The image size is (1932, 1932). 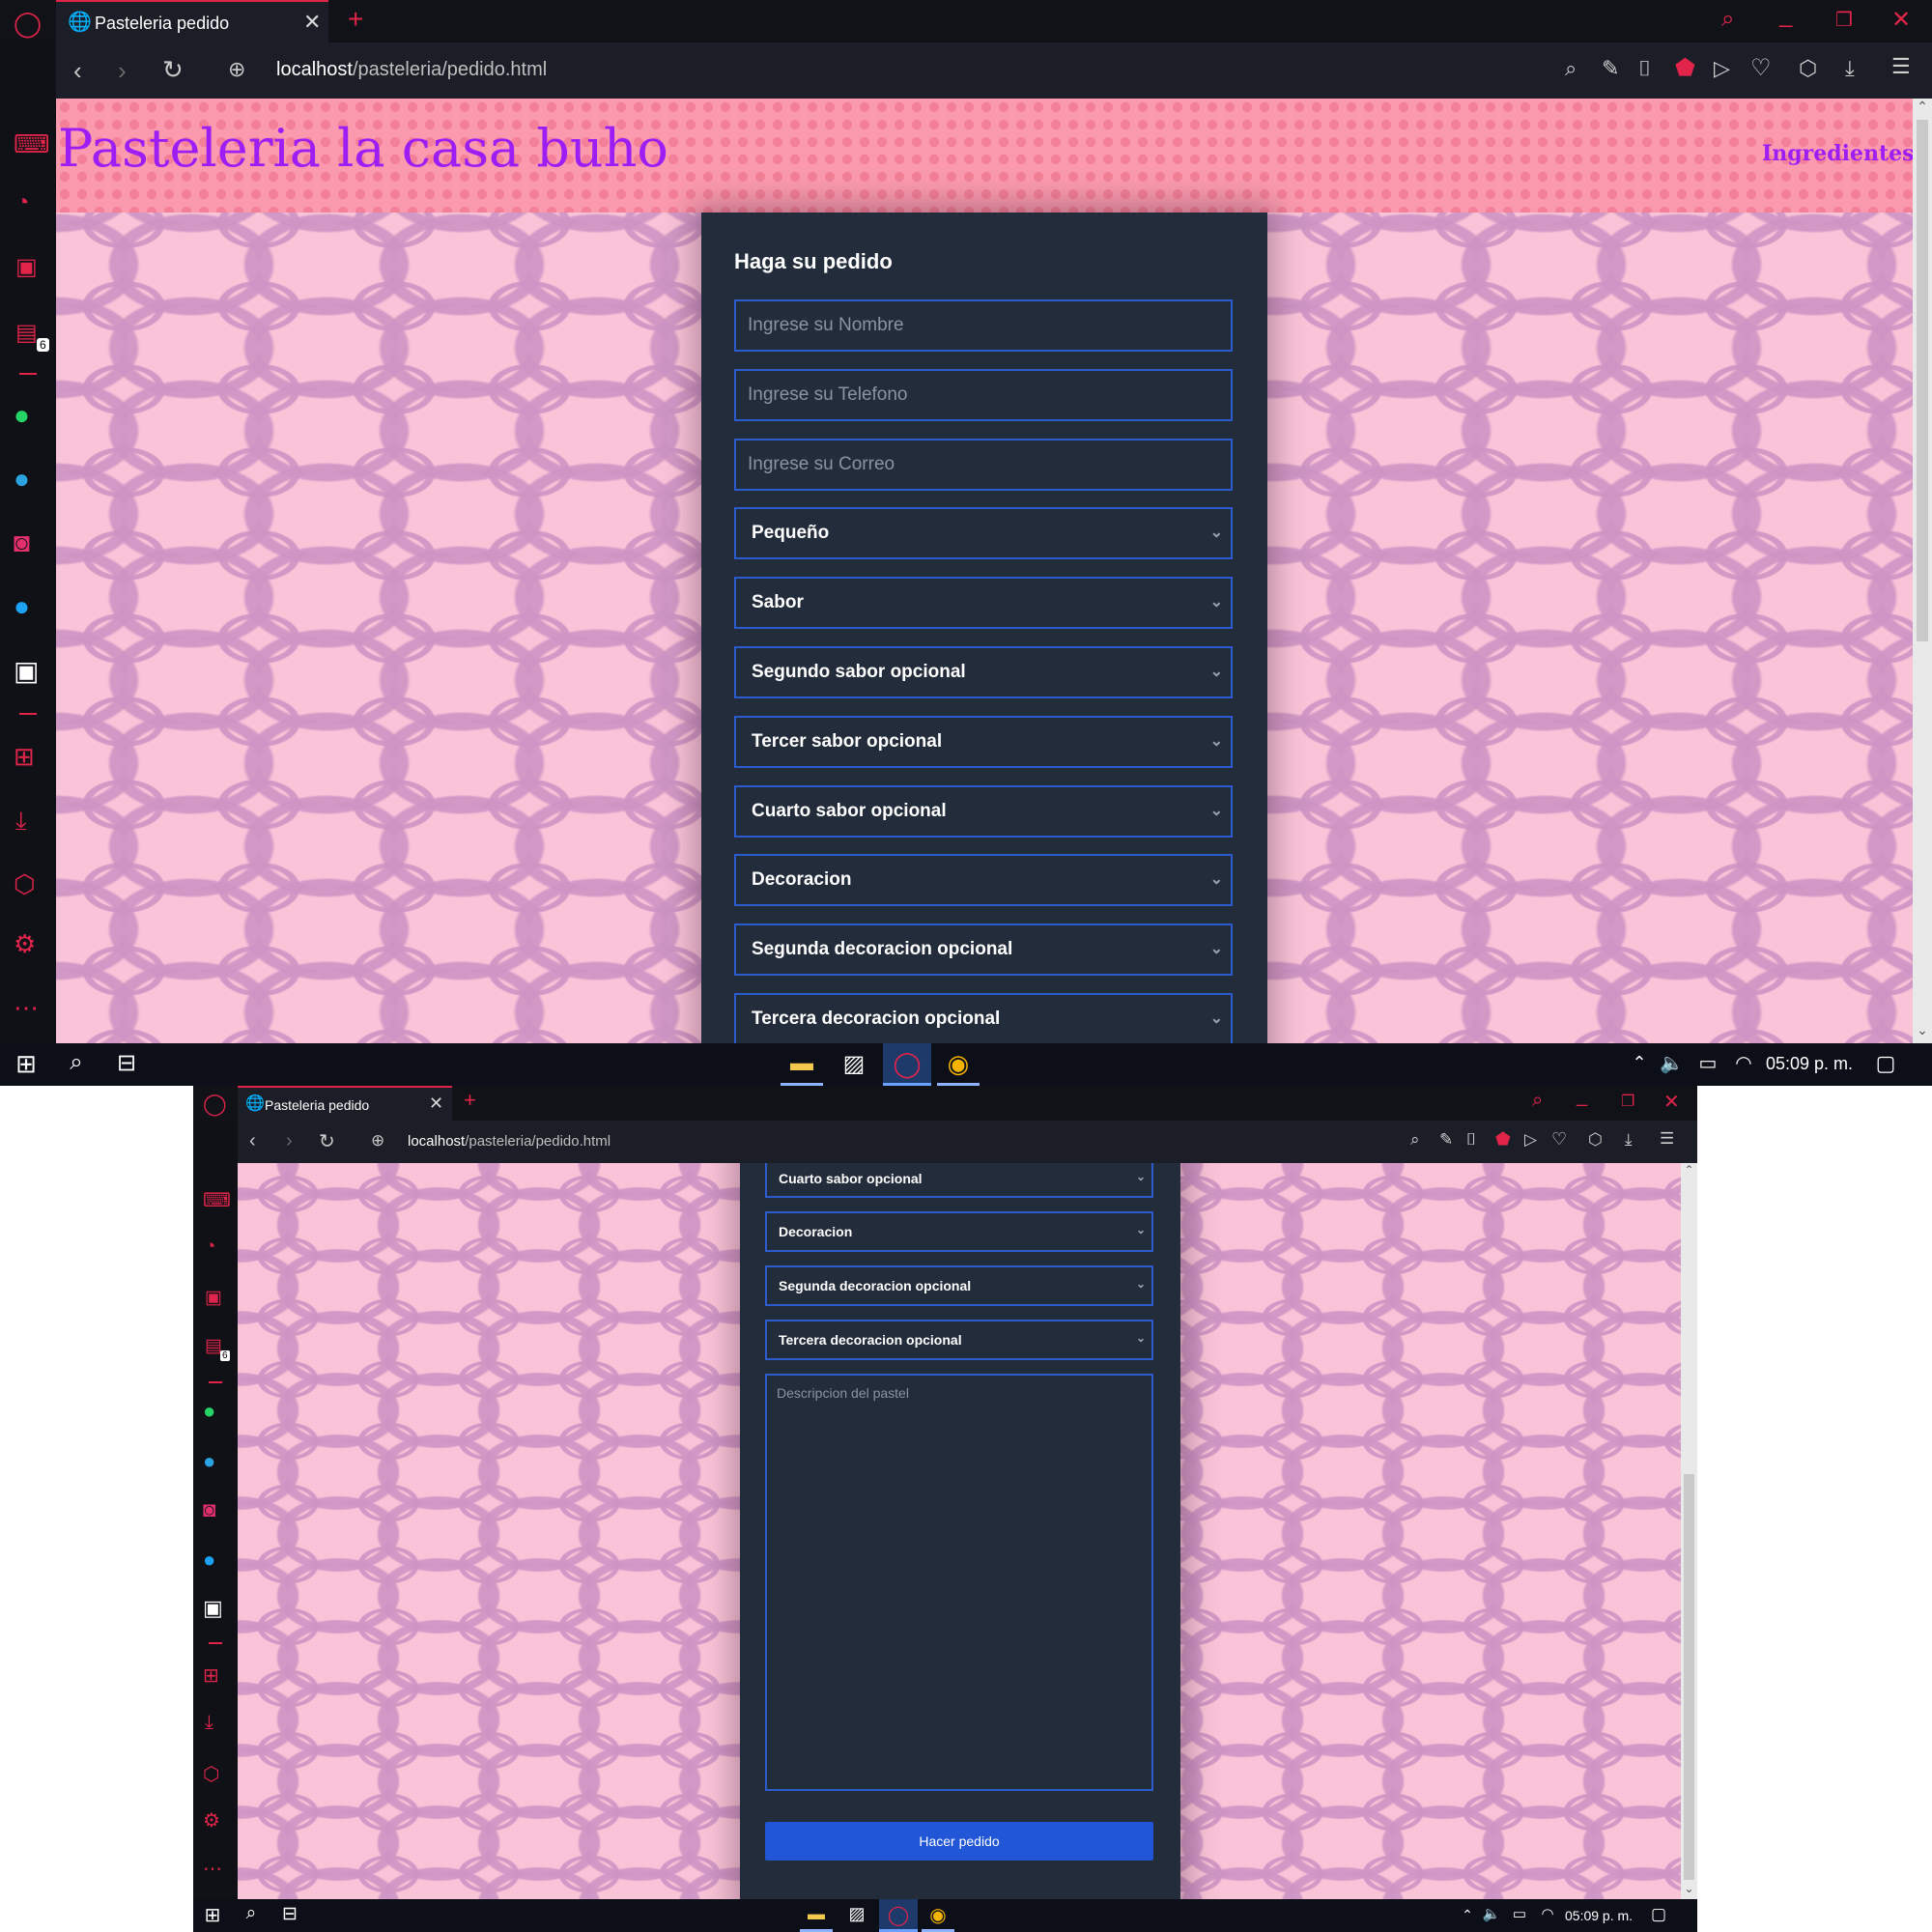 I want to click on description-textarea: Descripcion del pastel, so click(x=959, y=1582).